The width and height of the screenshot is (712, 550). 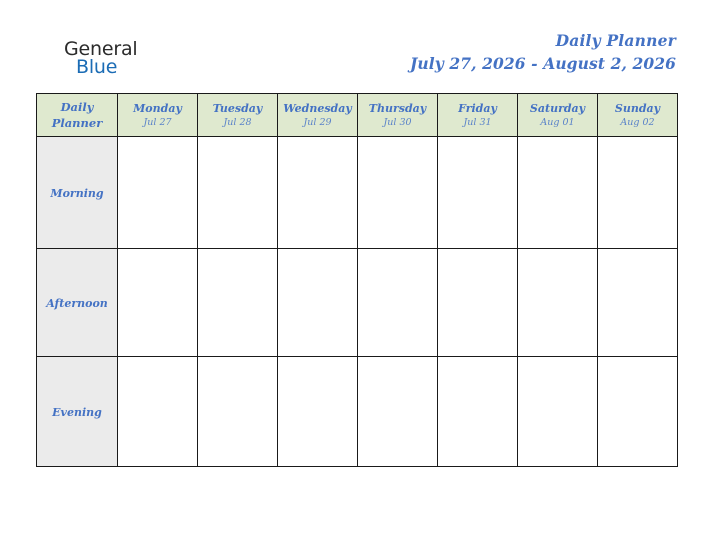 What do you see at coordinates (157, 411) in the screenshot?
I see `slot-evening-monday` at bounding box center [157, 411].